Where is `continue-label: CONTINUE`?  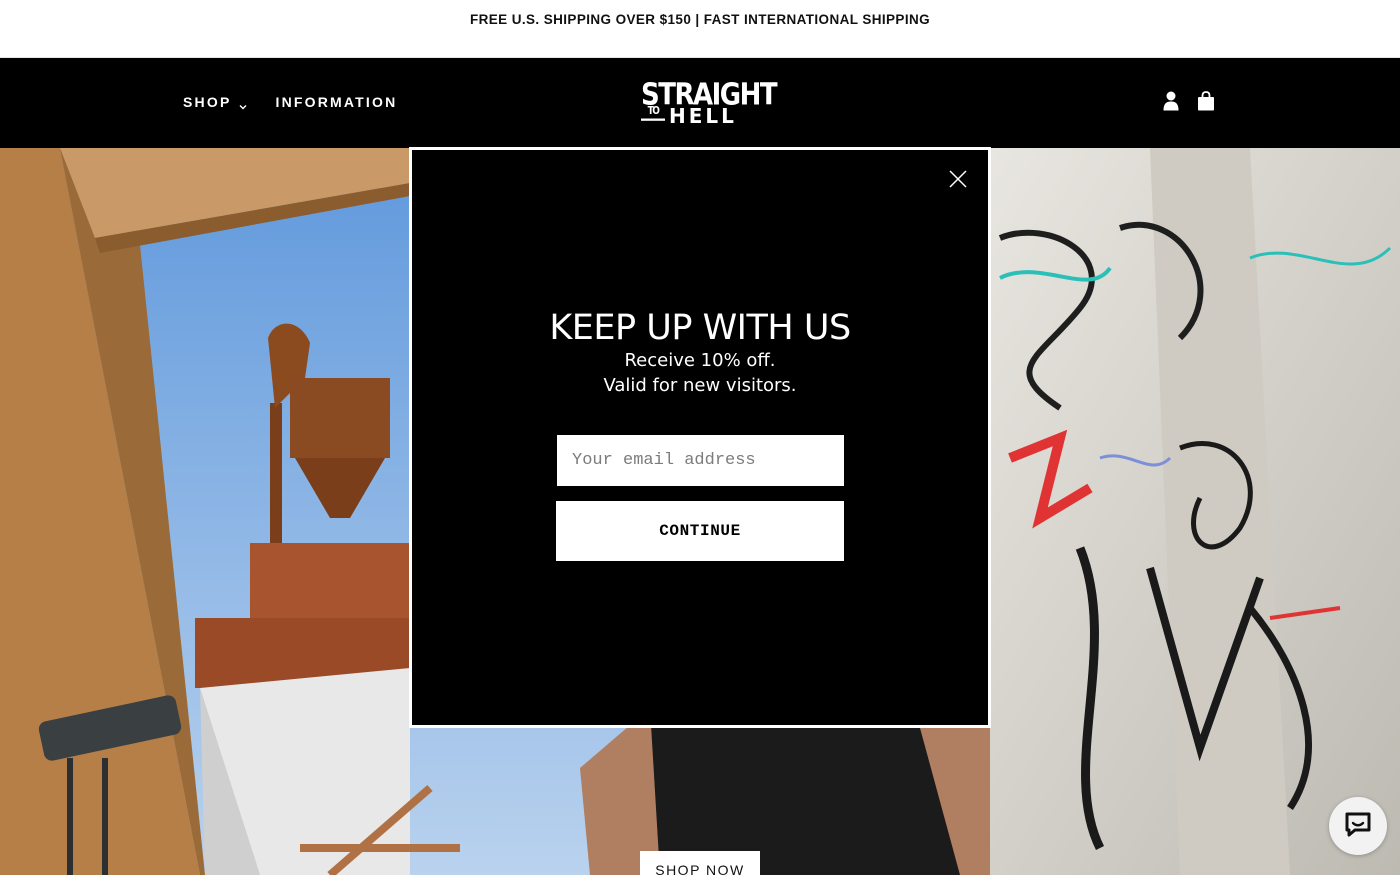 continue-label: CONTINUE is located at coordinates (700, 531).